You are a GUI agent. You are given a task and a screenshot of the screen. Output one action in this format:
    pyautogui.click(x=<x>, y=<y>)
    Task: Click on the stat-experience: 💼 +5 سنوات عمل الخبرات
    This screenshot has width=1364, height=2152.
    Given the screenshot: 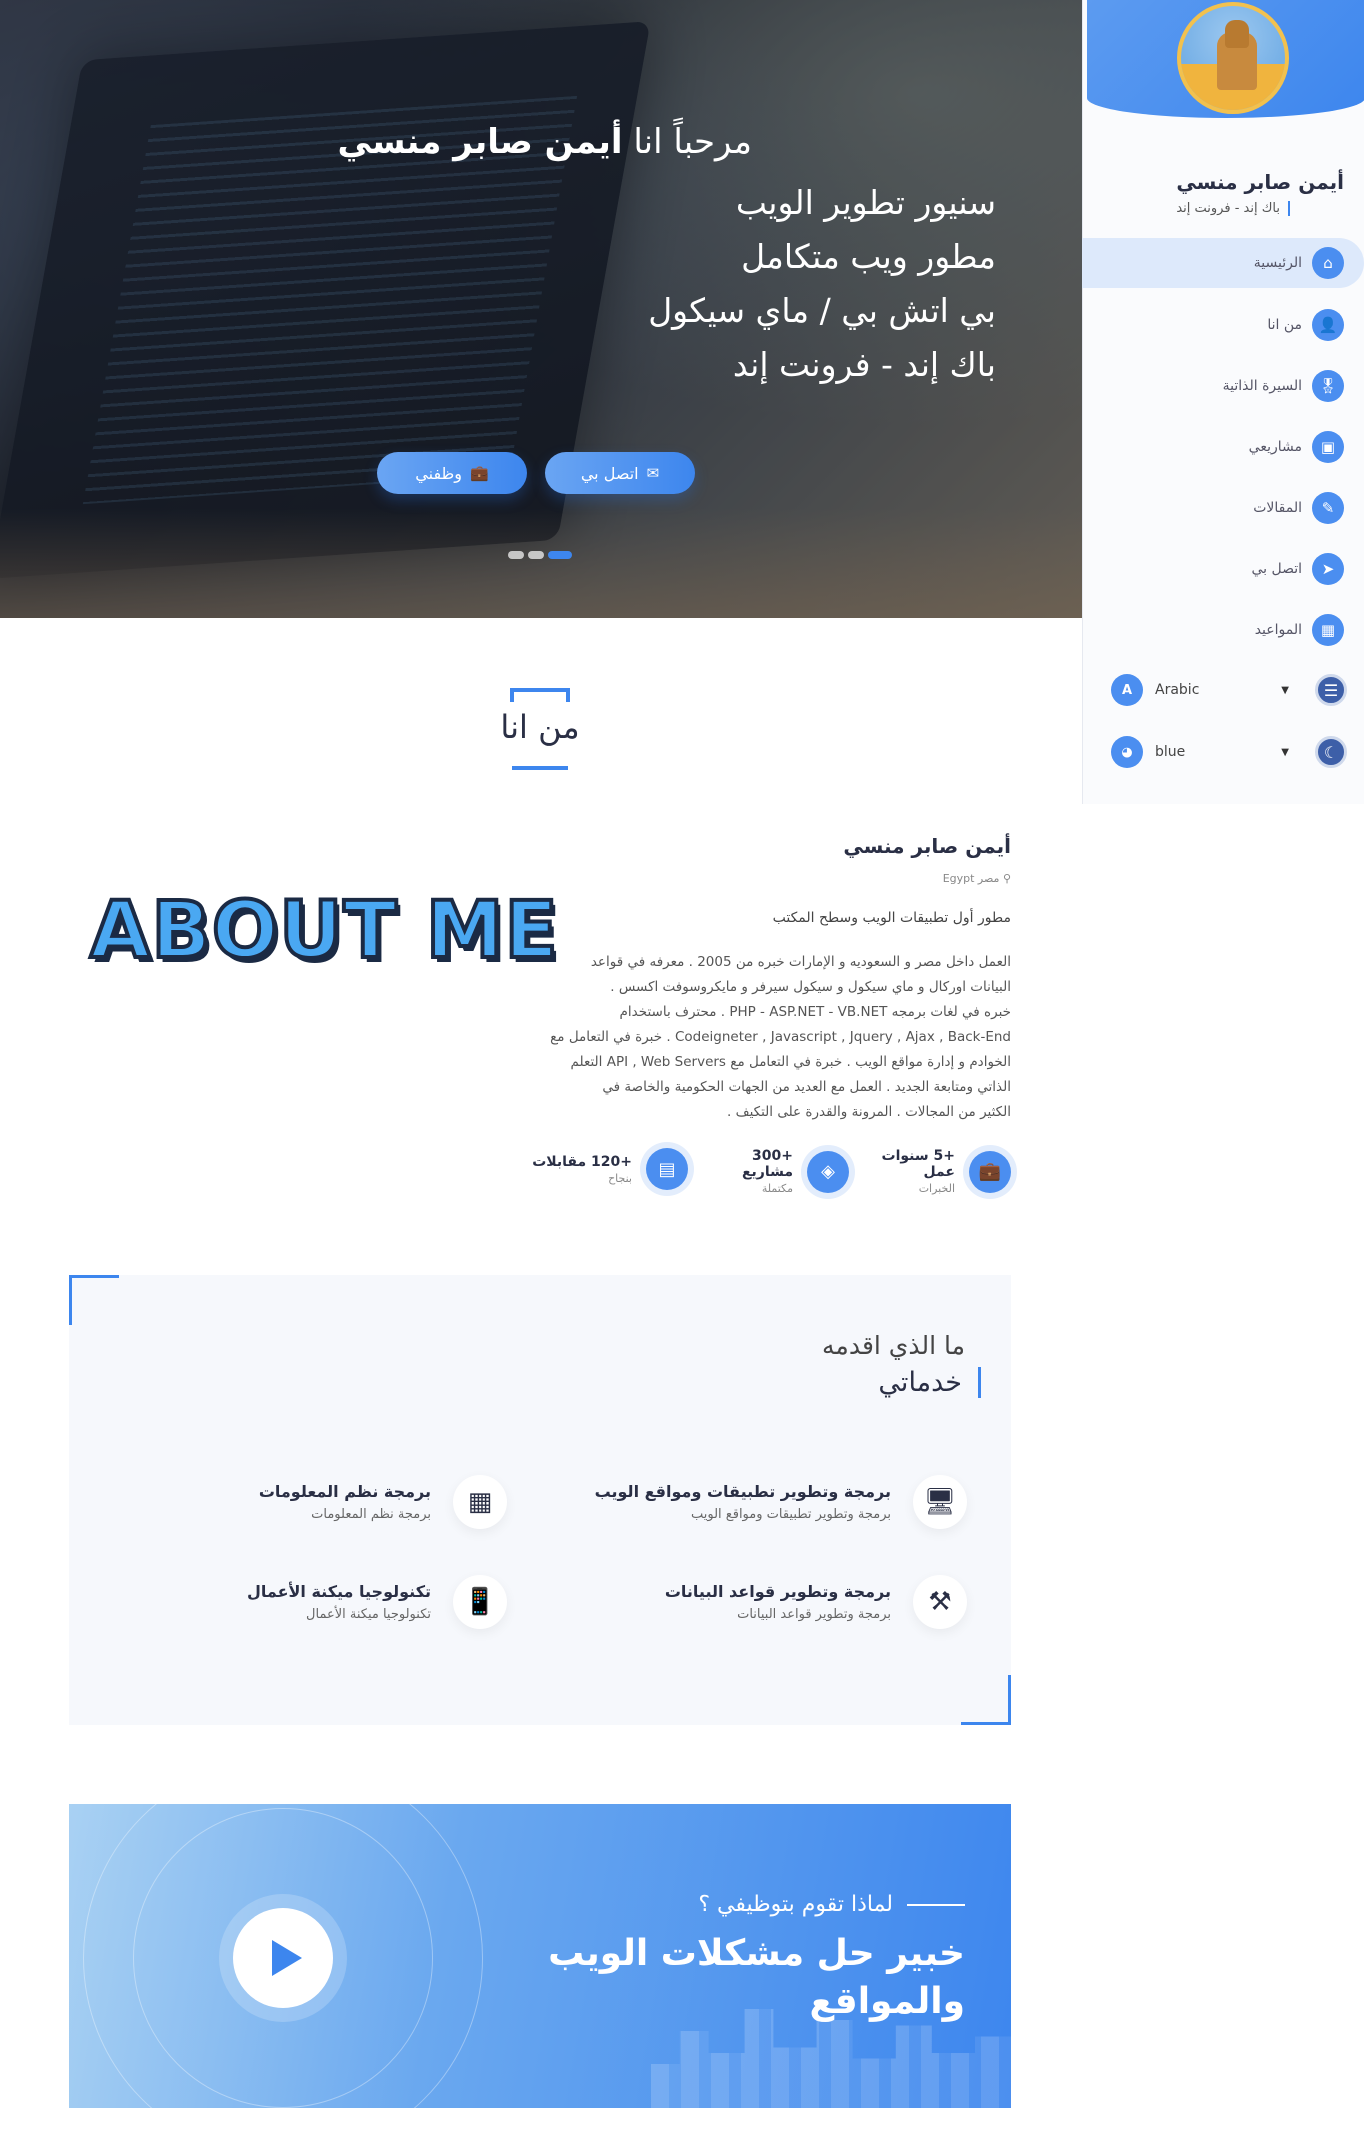 What is the action you would take?
    pyautogui.click(x=946, y=1171)
    